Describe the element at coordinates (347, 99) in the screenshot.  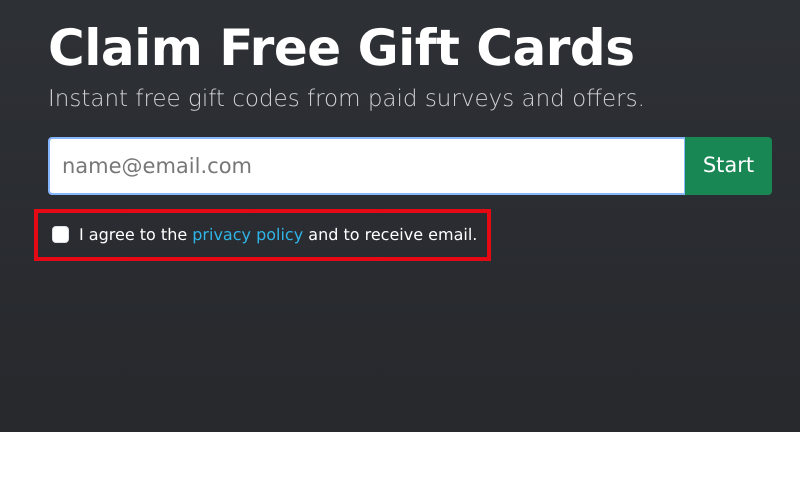
I see `hero-subtitle: Instant free gift codes from paid surveys and offers.` at that location.